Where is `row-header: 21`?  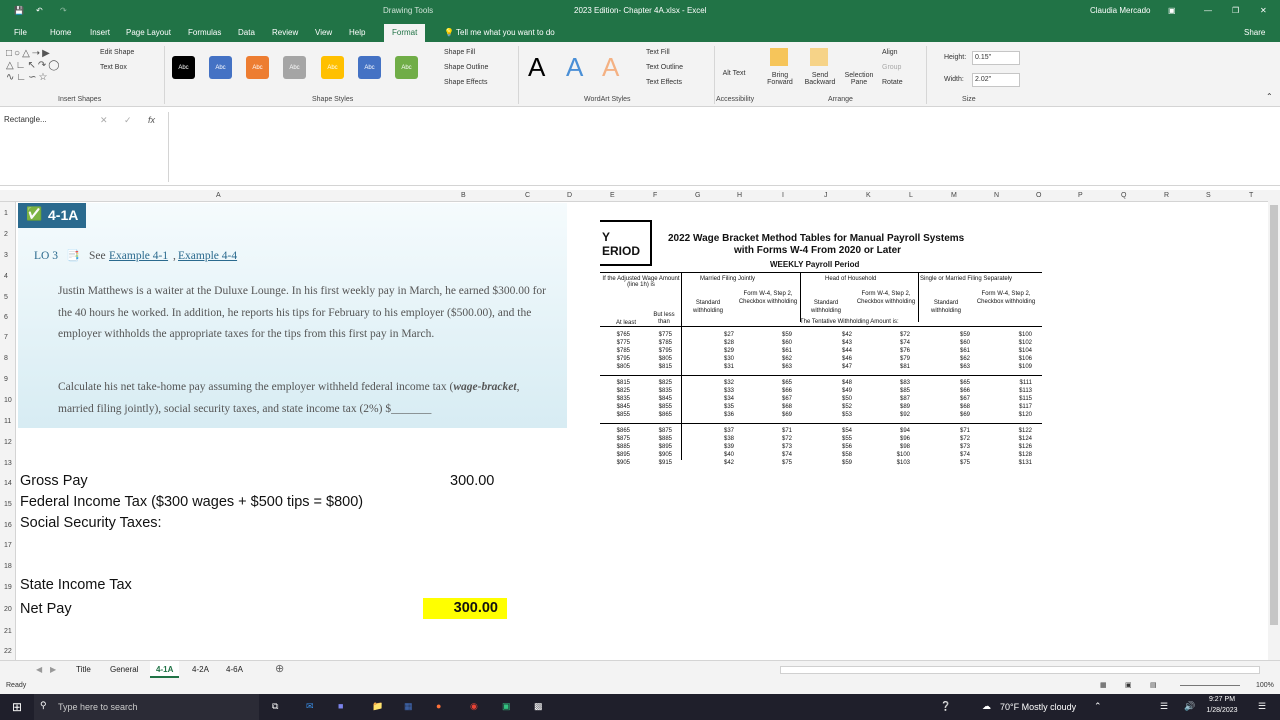 row-header: 21 is located at coordinates (8, 631).